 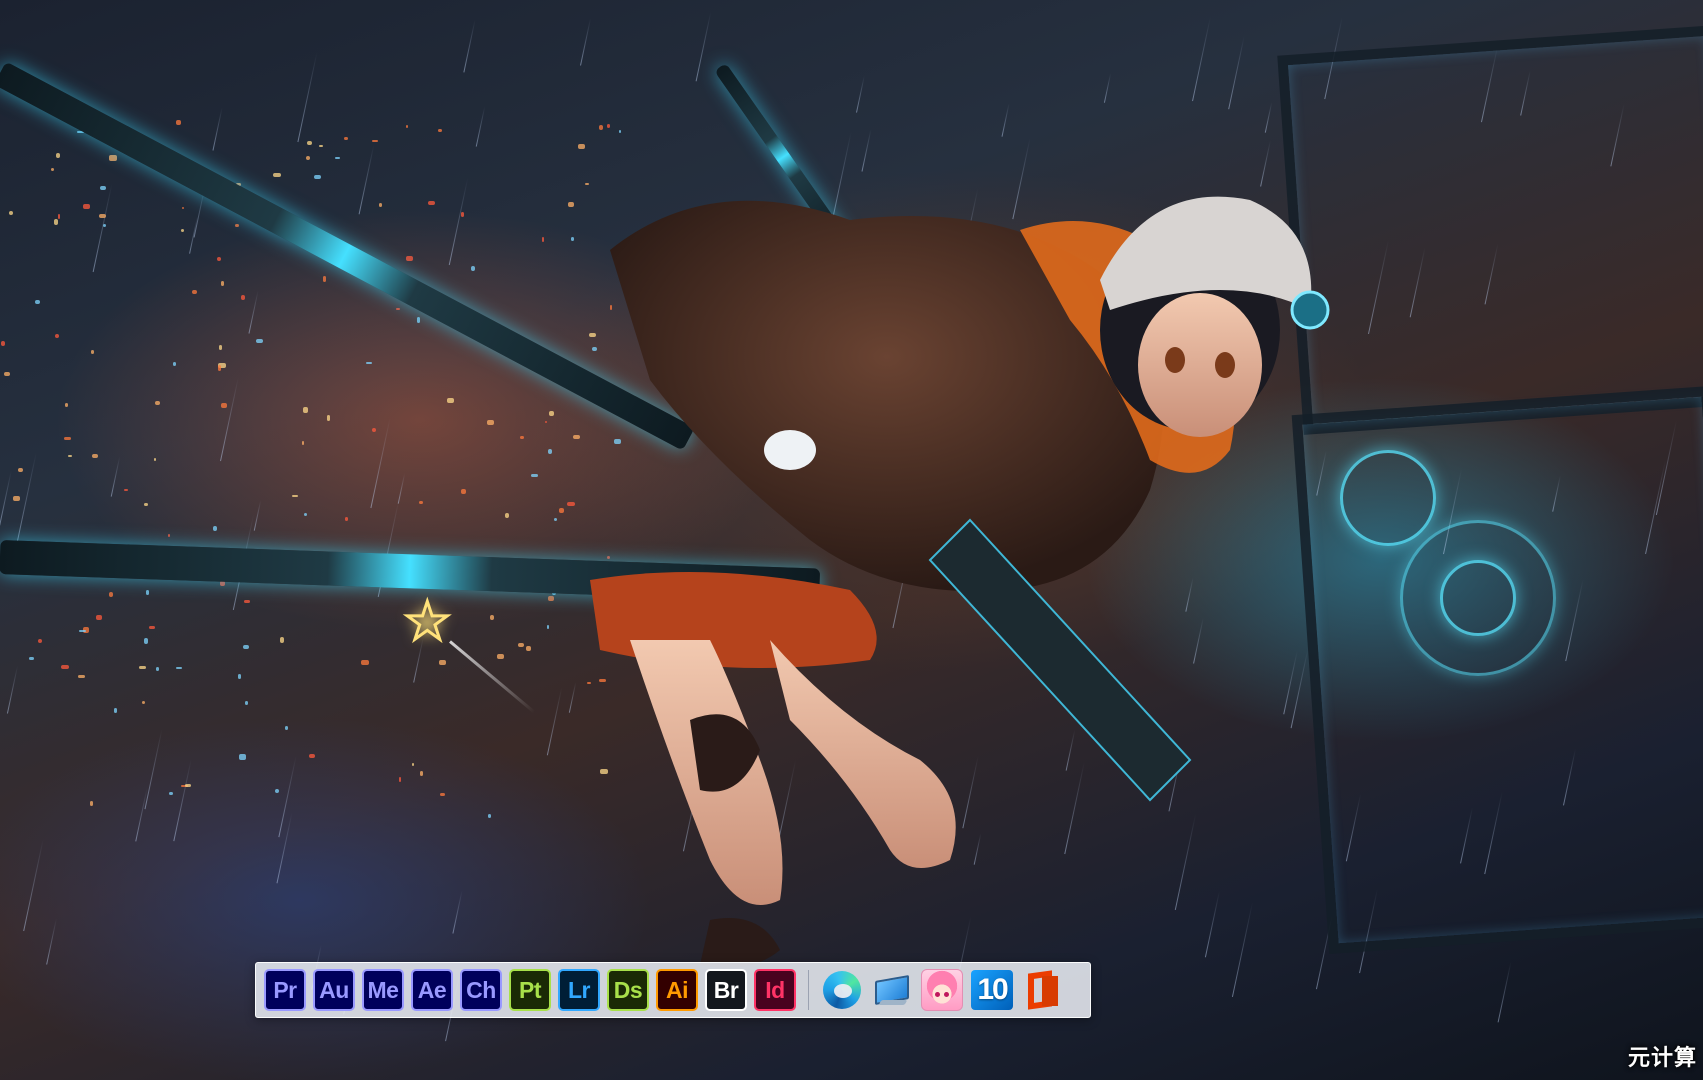 What do you see at coordinates (383, 990) in the screenshot?
I see `media-encoder-app-icon: Me` at bounding box center [383, 990].